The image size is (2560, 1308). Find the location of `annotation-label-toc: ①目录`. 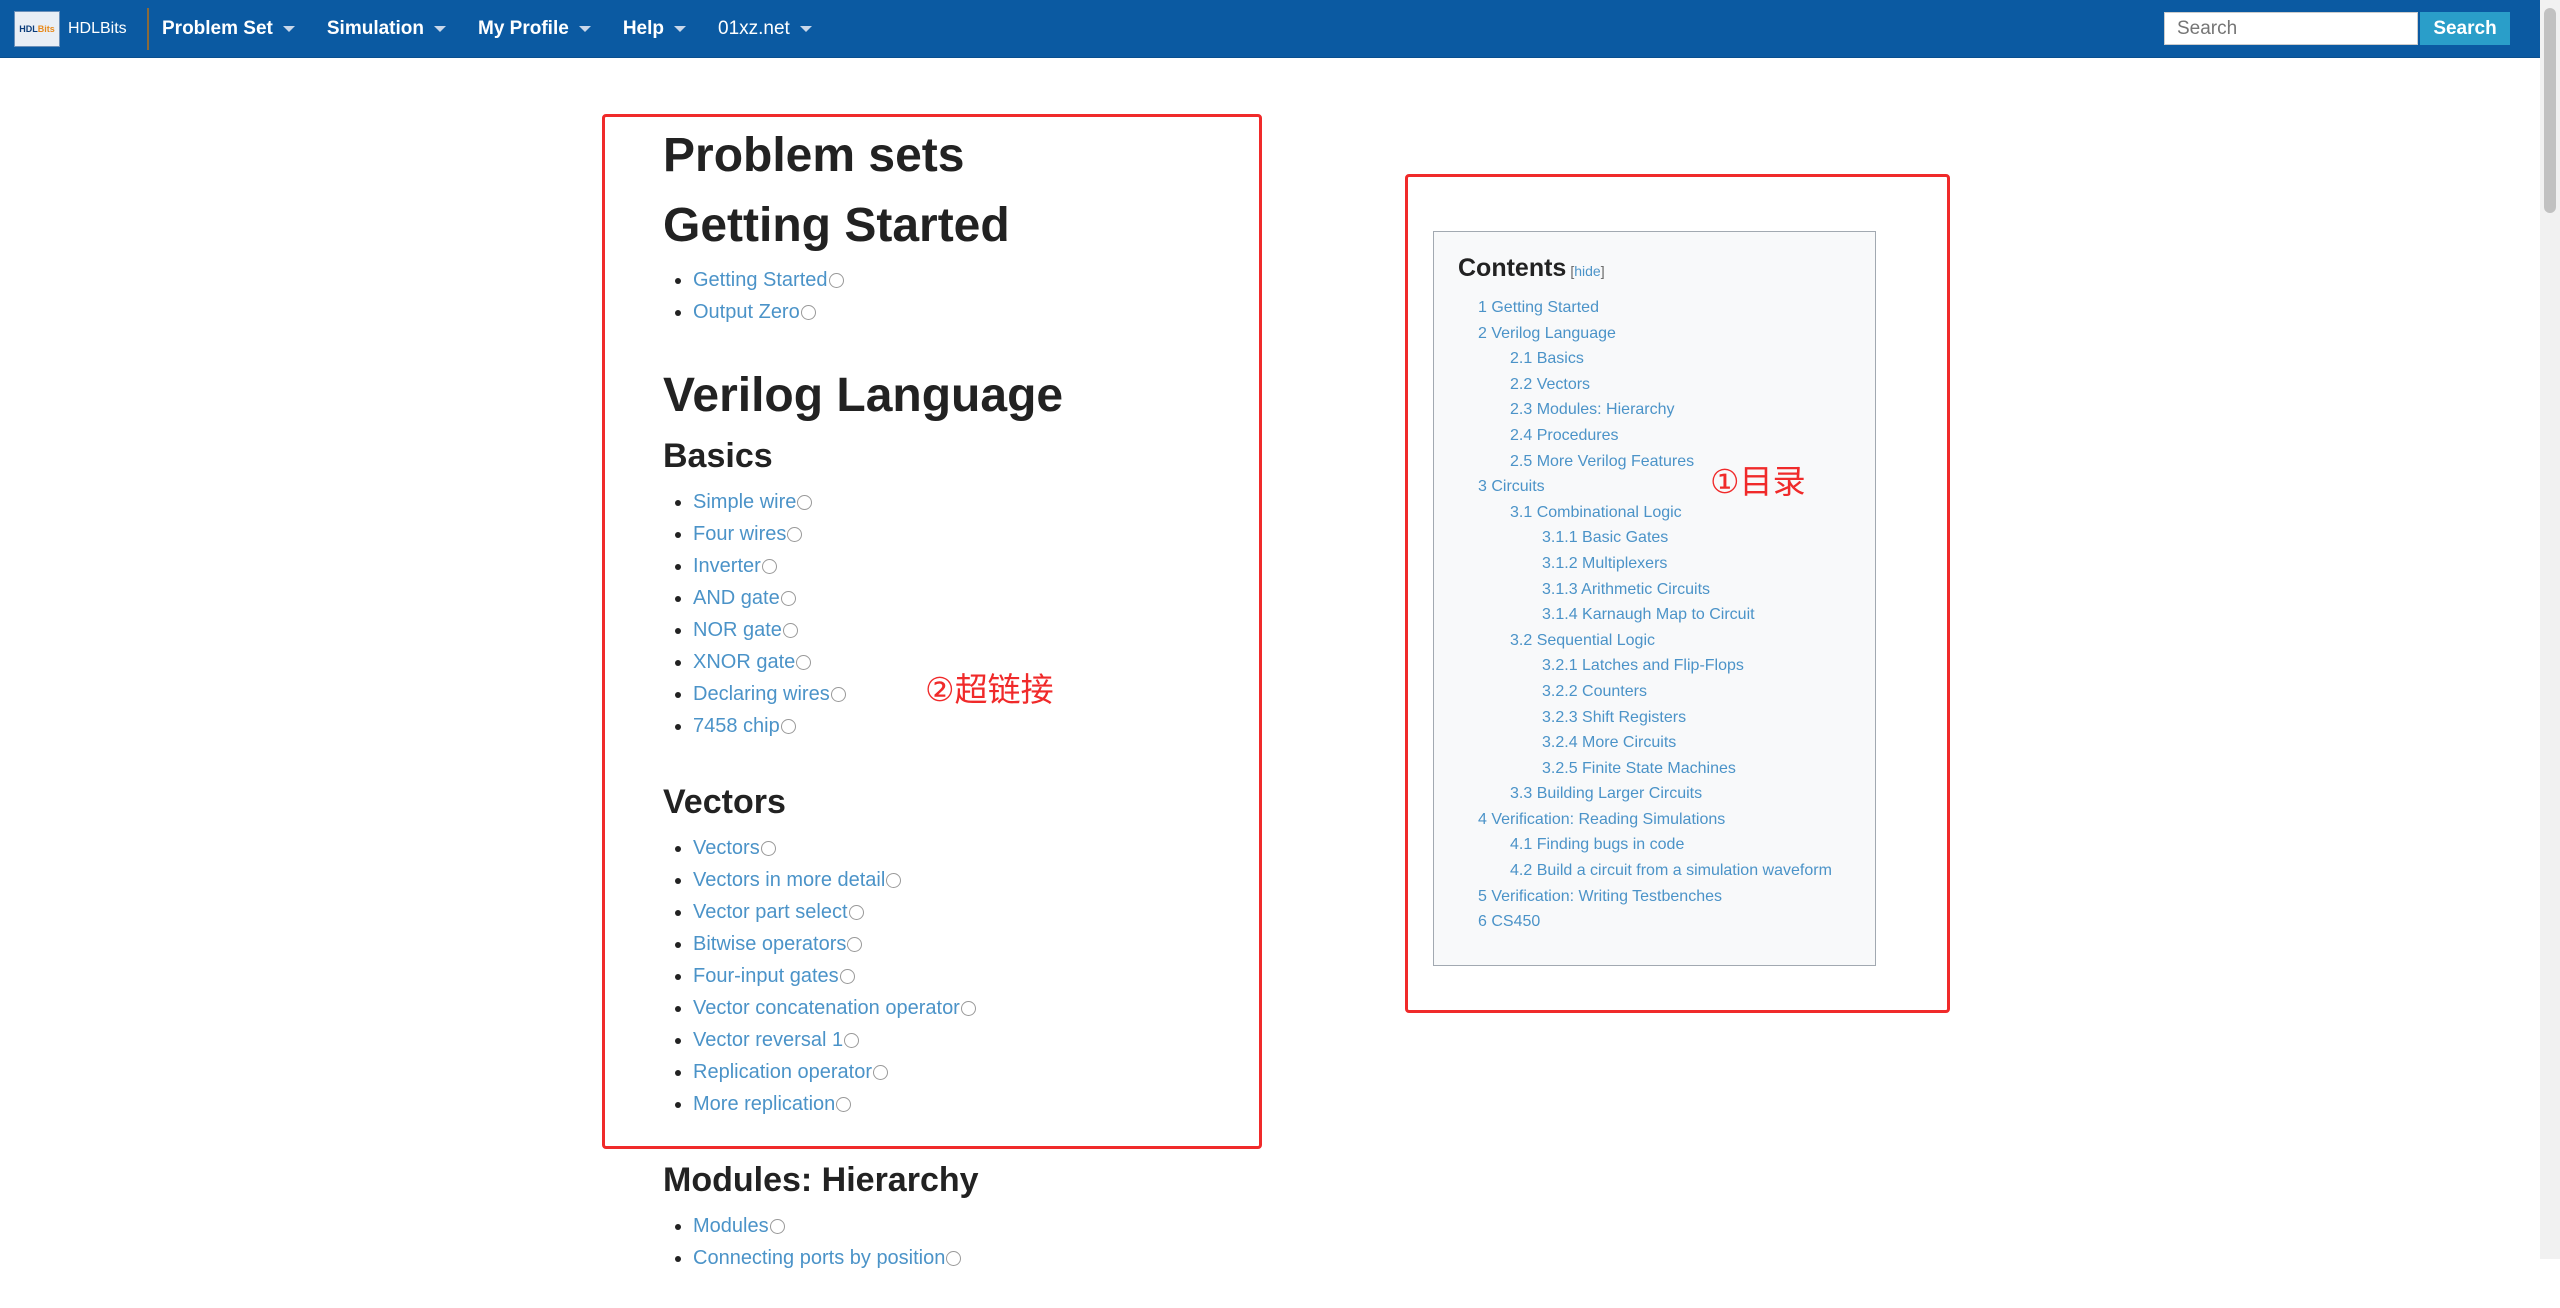

annotation-label-toc: ①目录 is located at coordinates (1758, 481).